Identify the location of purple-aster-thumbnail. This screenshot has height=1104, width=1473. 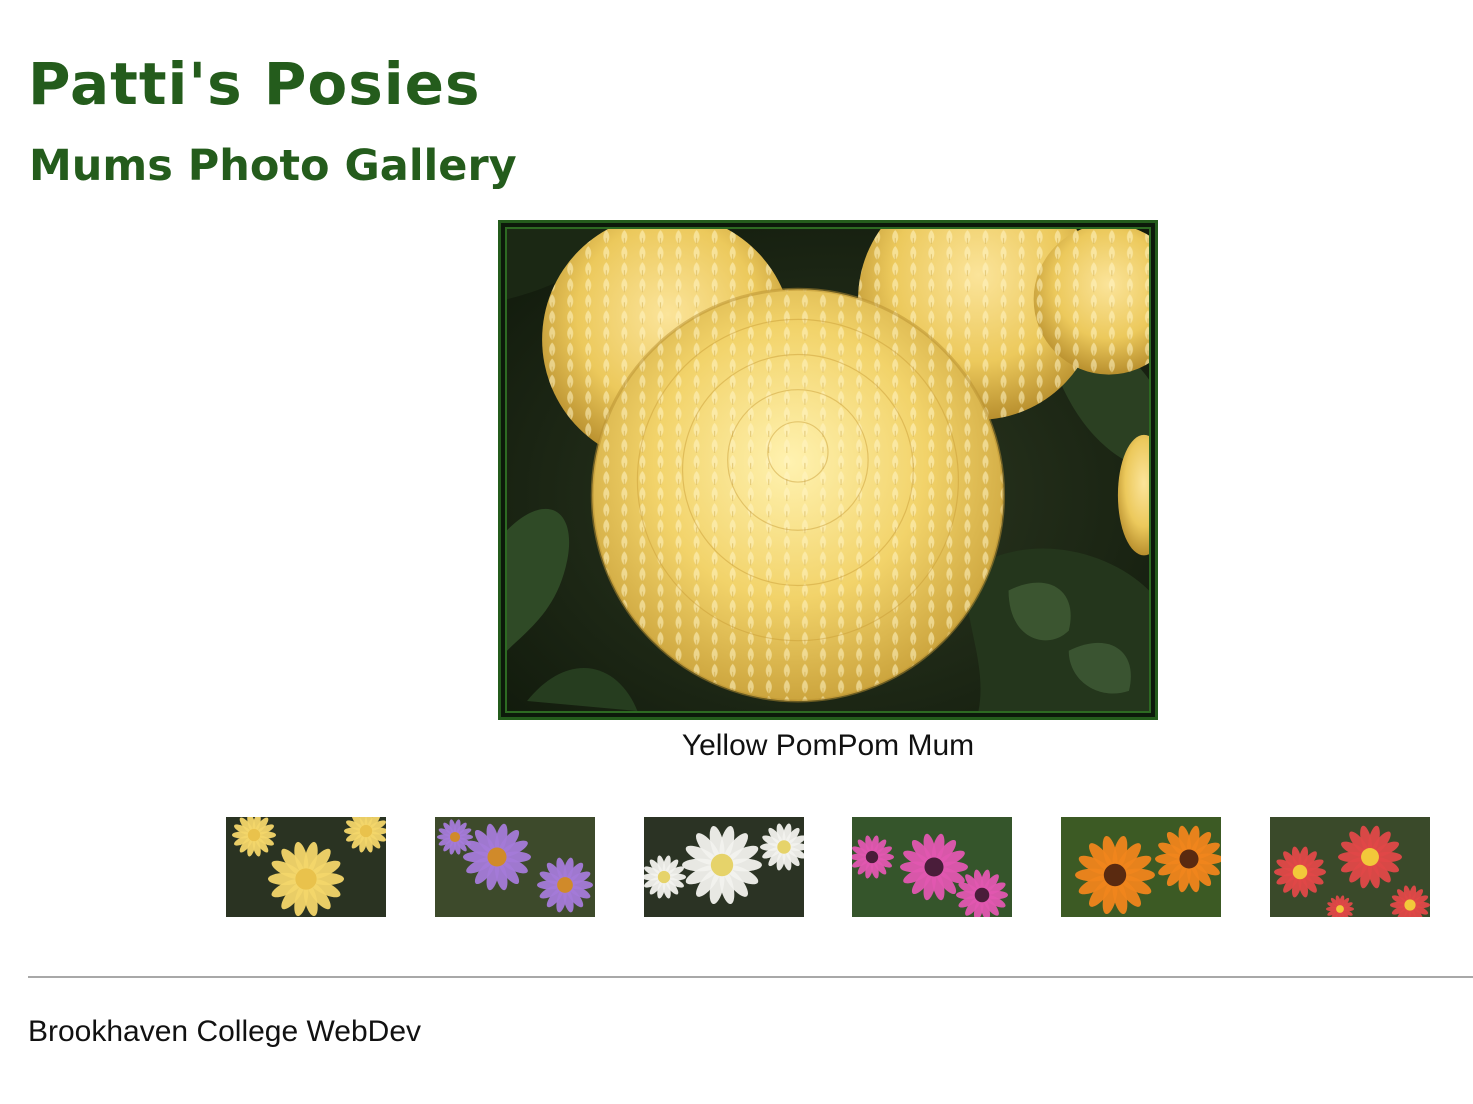
(515, 867).